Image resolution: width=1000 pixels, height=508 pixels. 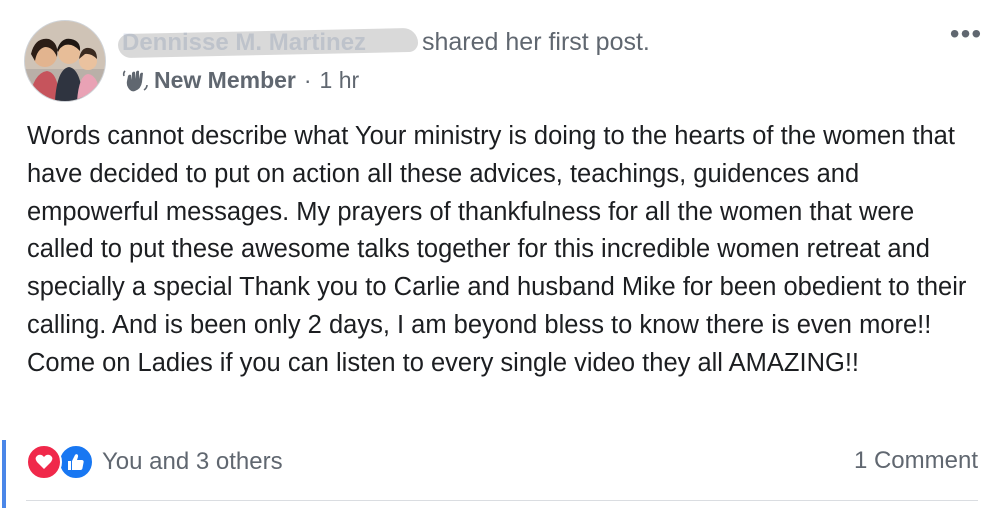 I want to click on author-name-redacted: Dennisse M. Martinez, so click(x=268, y=43).